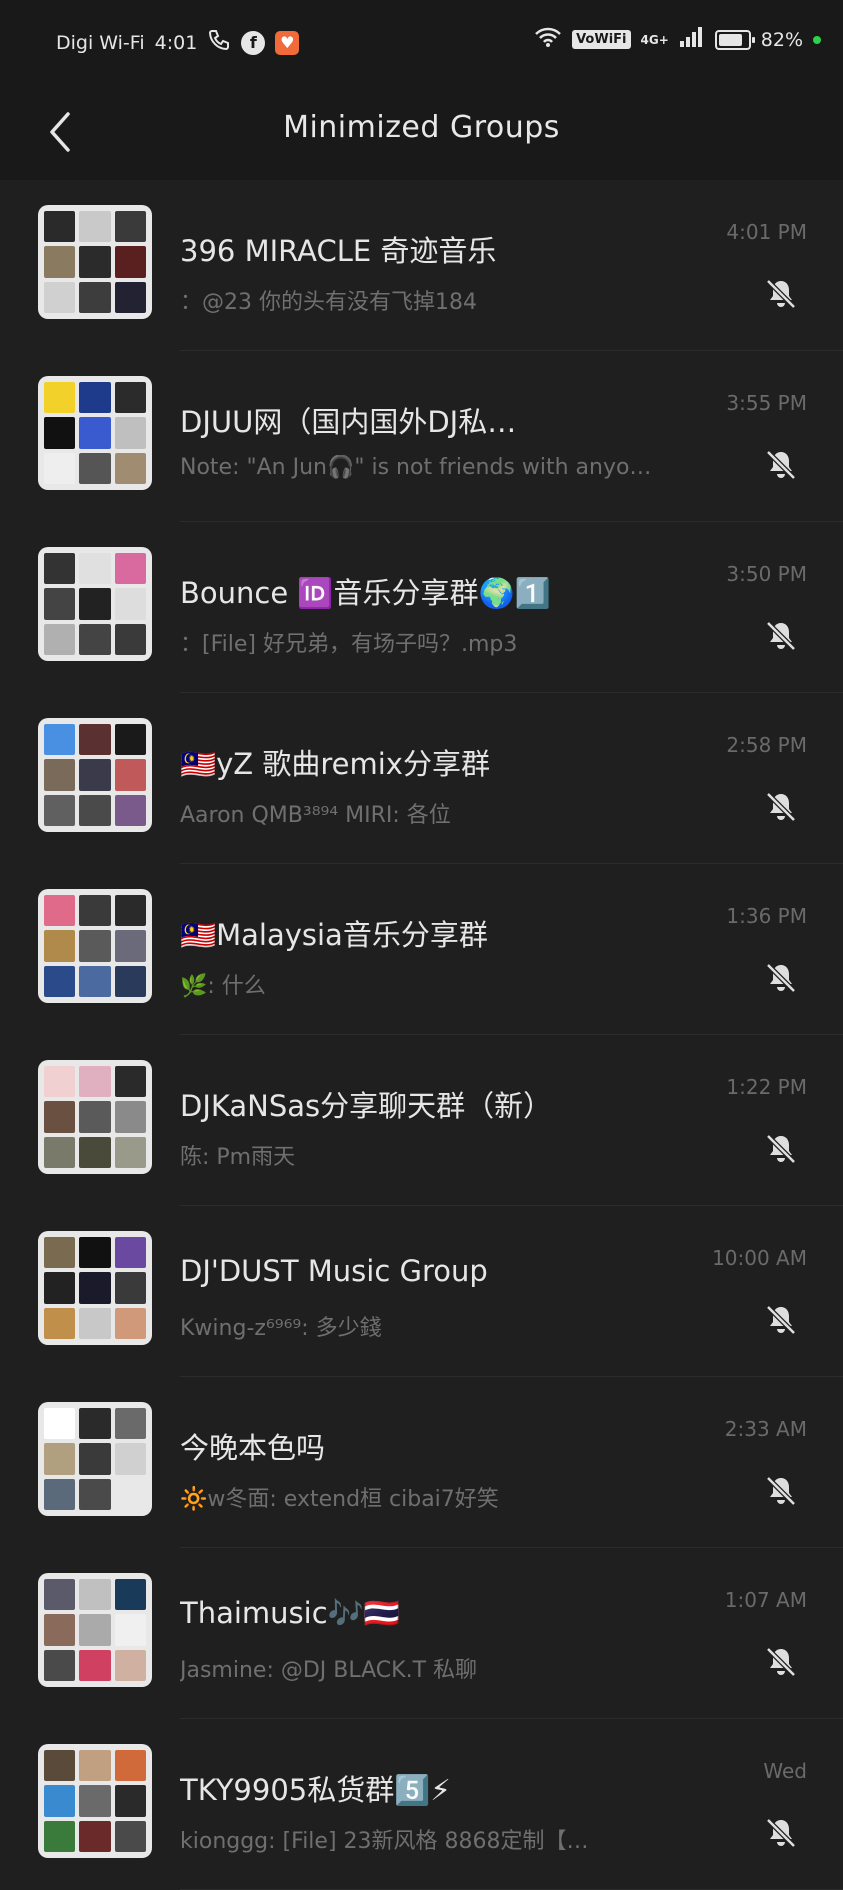  Describe the element at coordinates (315, 815) in the screenshot. I see `last-message-preview: Aaron QMB³⁸⁹⁴ MIRI: 各位` at that location.